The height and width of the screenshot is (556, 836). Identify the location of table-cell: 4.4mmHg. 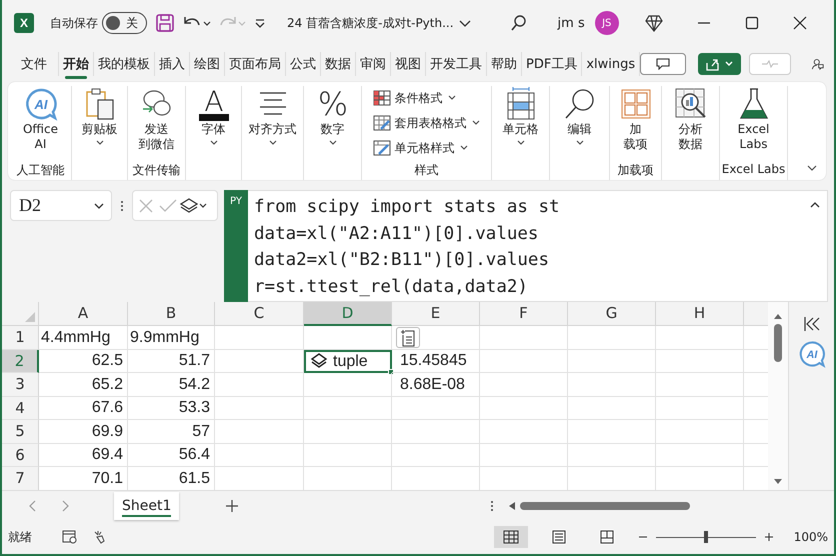
(83, 338).